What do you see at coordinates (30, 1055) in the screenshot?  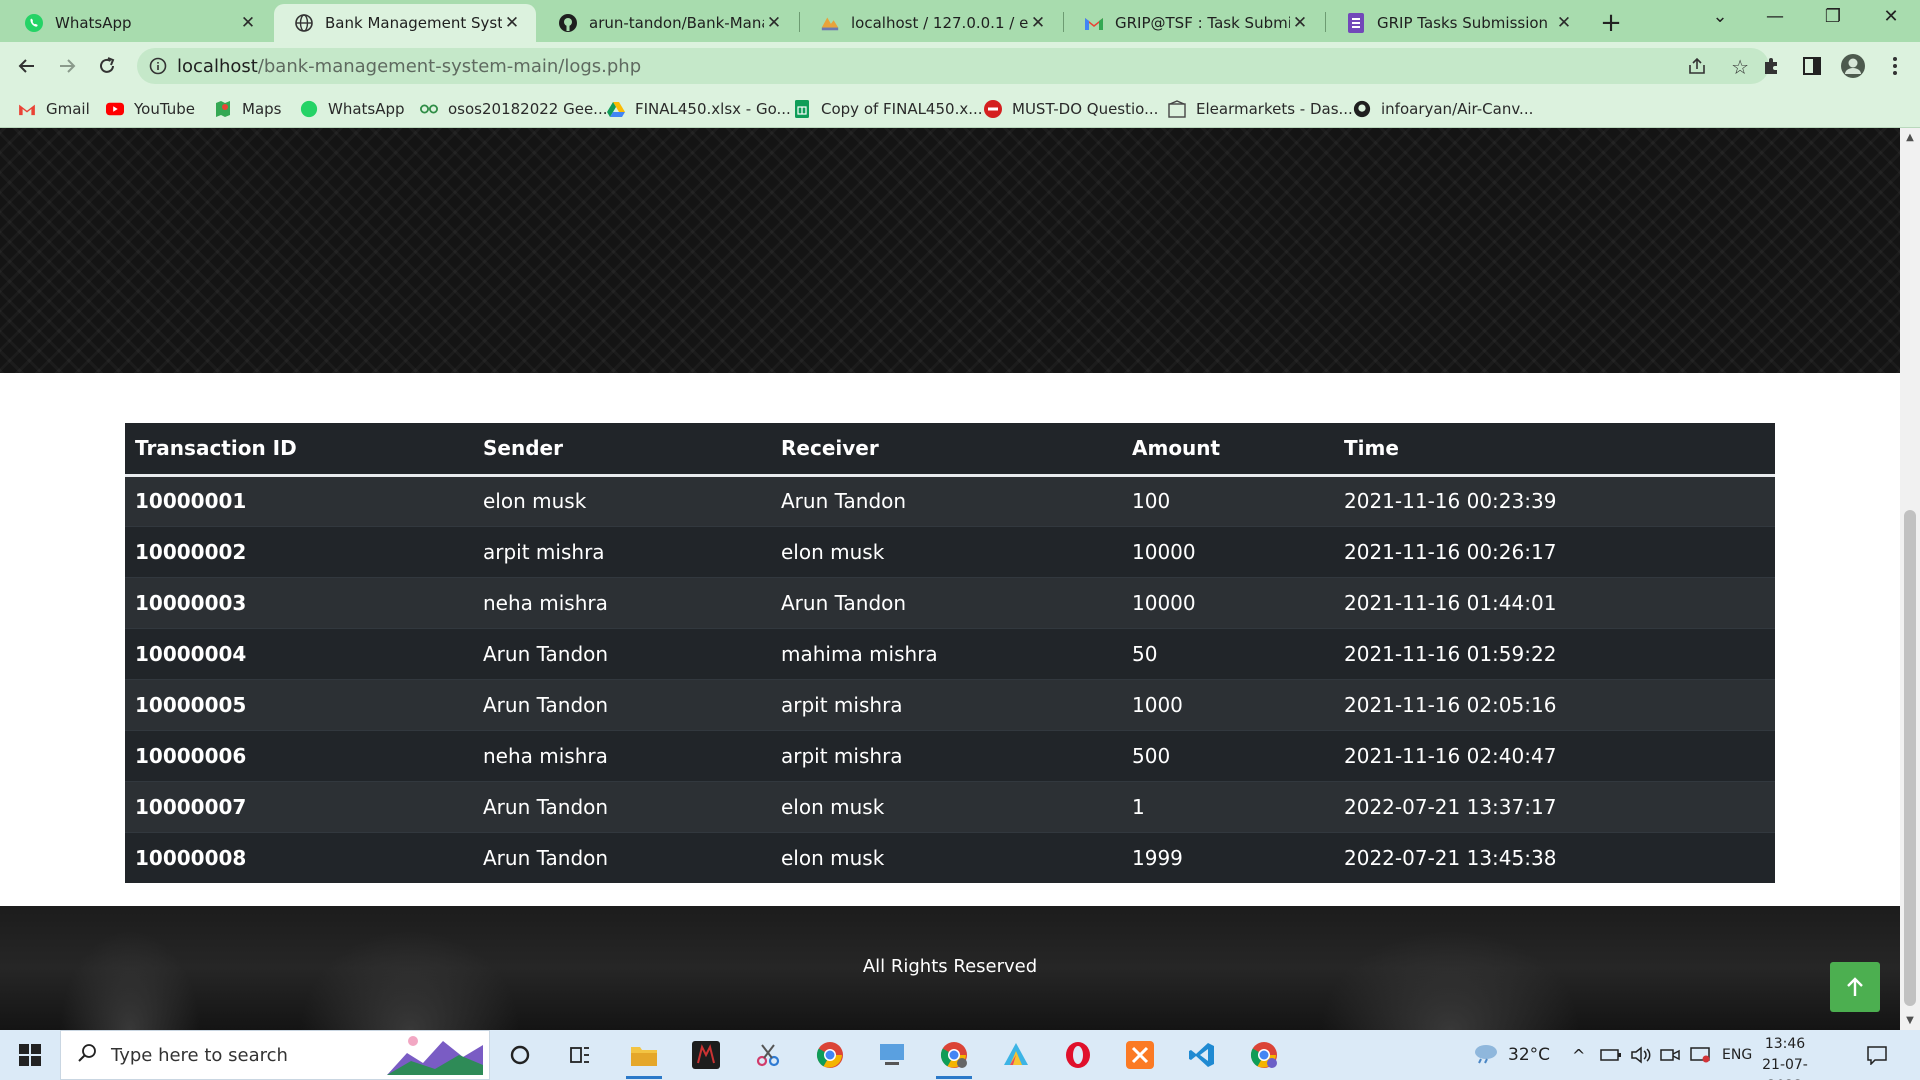 I see `start-button` at bounding box center [30, 1055].